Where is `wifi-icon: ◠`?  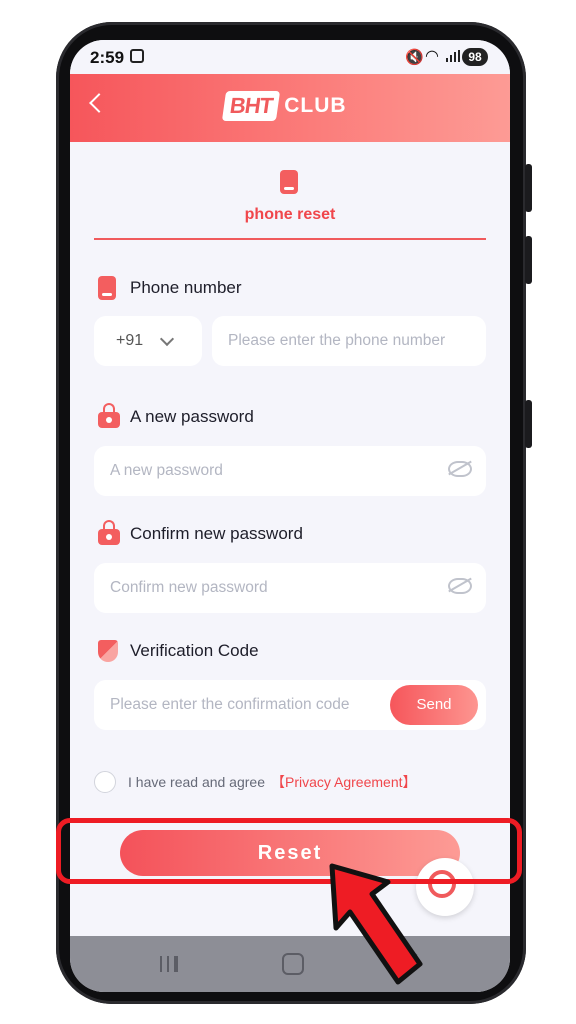 wifi-icon: ◠ is located at coordinates (432, 56).